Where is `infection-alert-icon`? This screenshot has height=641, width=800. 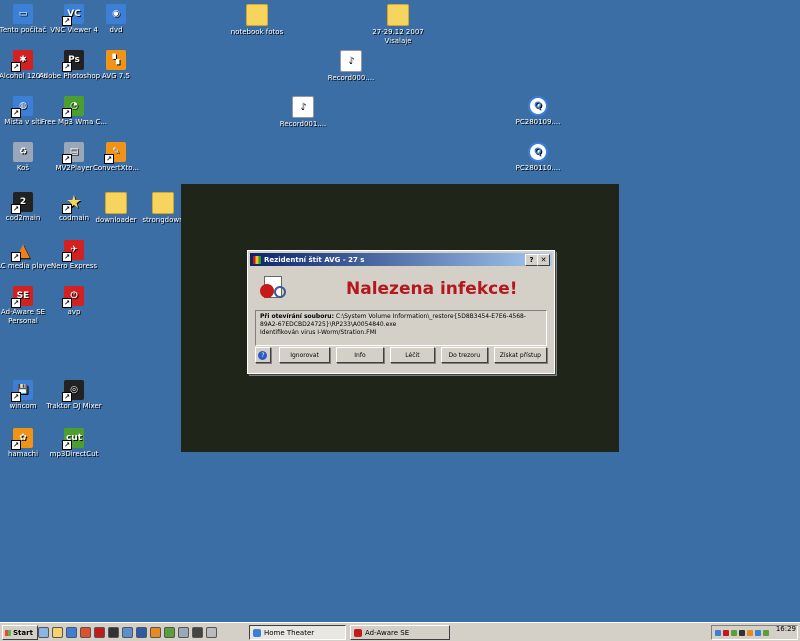 infection-alert-icon is located at coordinates (273, 287).